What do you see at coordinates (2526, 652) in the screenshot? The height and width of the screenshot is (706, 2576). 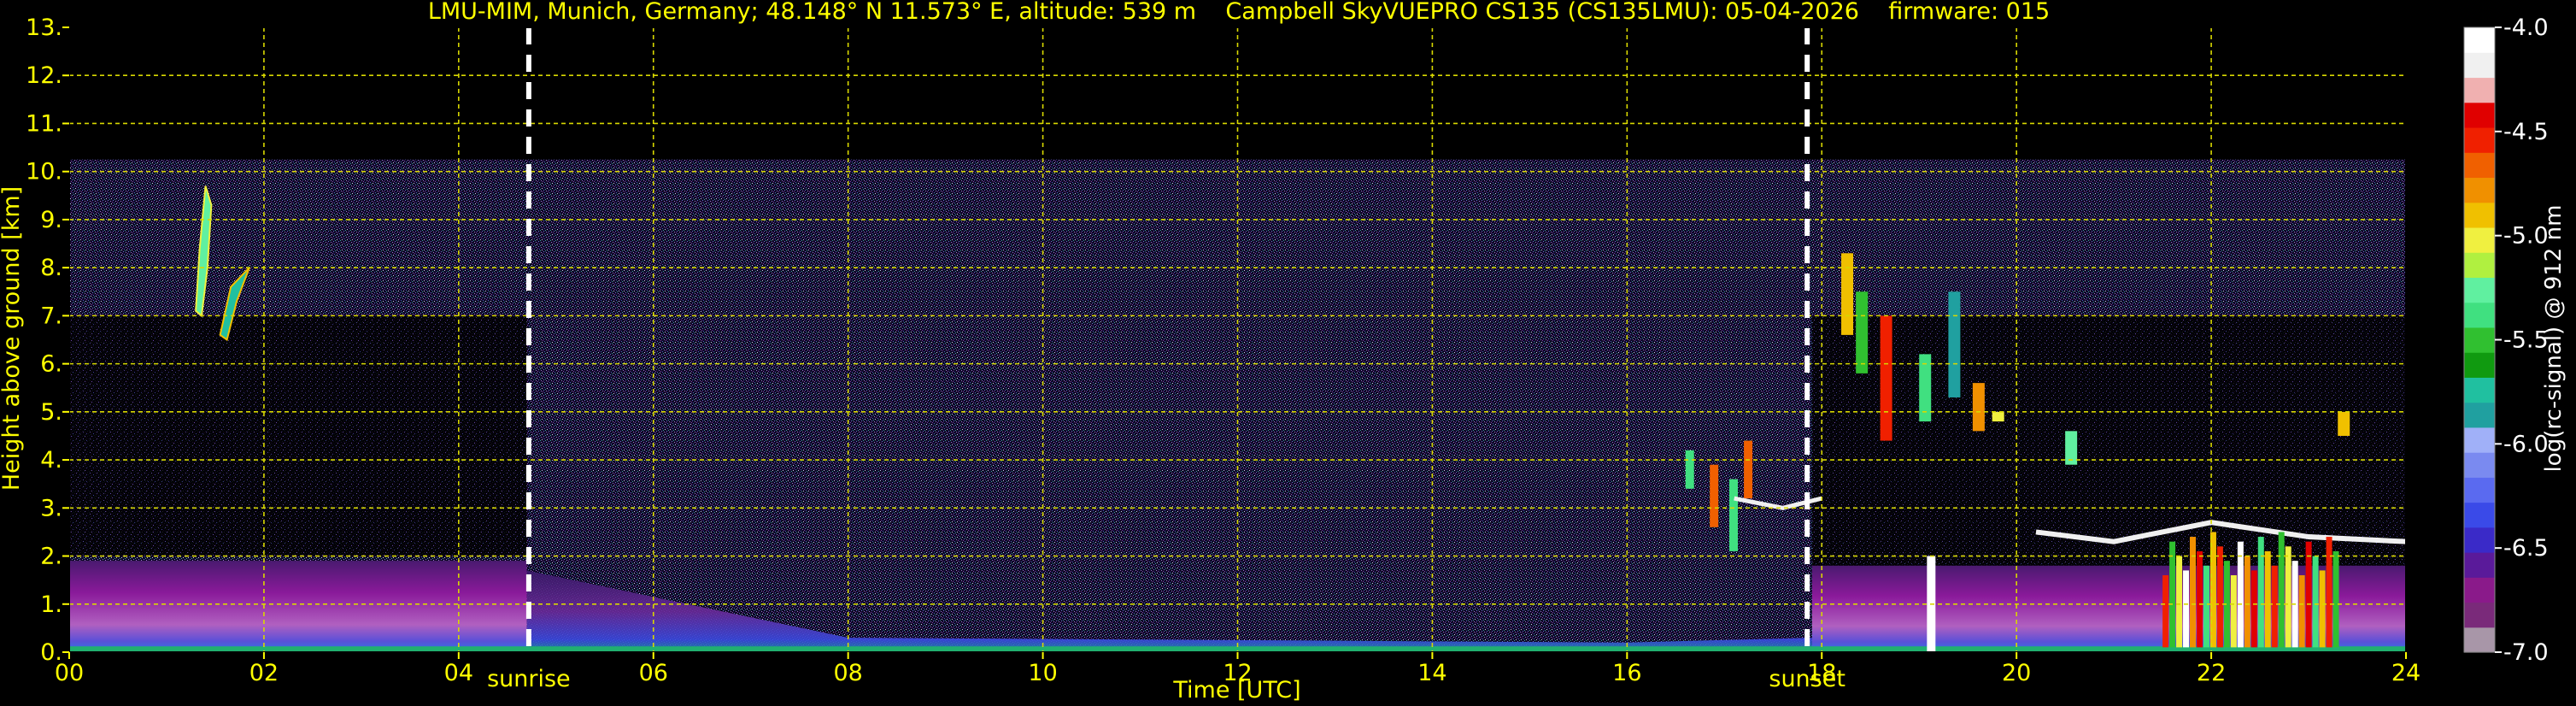 I see `colorbar-tick-label: -7.0` at bounding box center [2526, 652].